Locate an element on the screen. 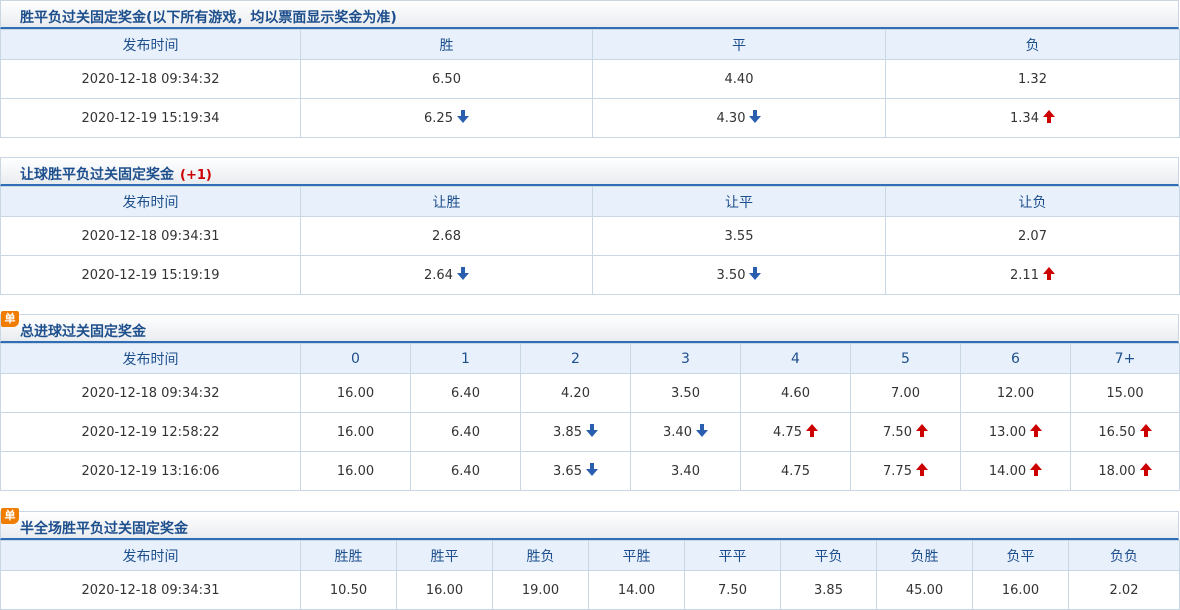 The height and width of the screenshot is (610, 1180). section-header: 让球胜平负过关固定奖金 (+1) is located at coordinates (589, 171).